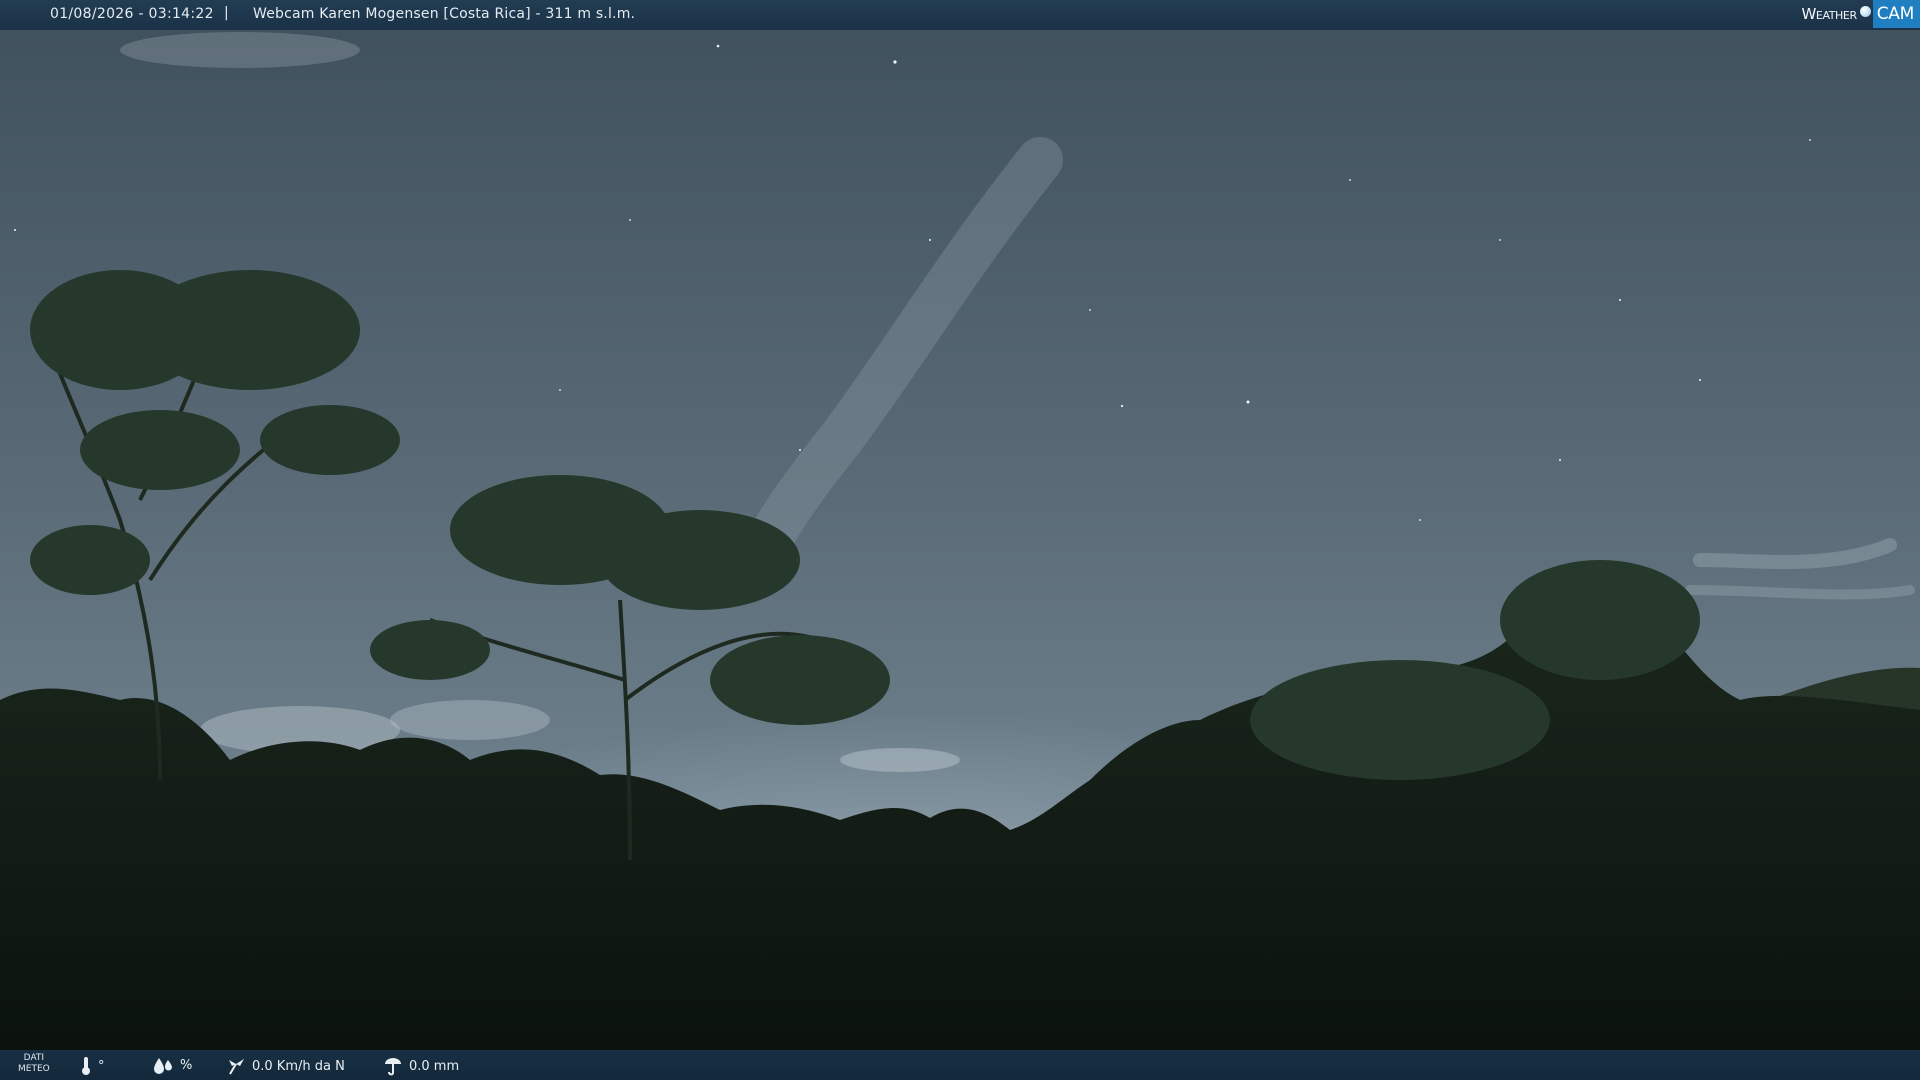 Image resolution: width=1920 pixels, height=1080 pixels. I want to click on rain-value: 0.0 mm, so click(434, 1066).